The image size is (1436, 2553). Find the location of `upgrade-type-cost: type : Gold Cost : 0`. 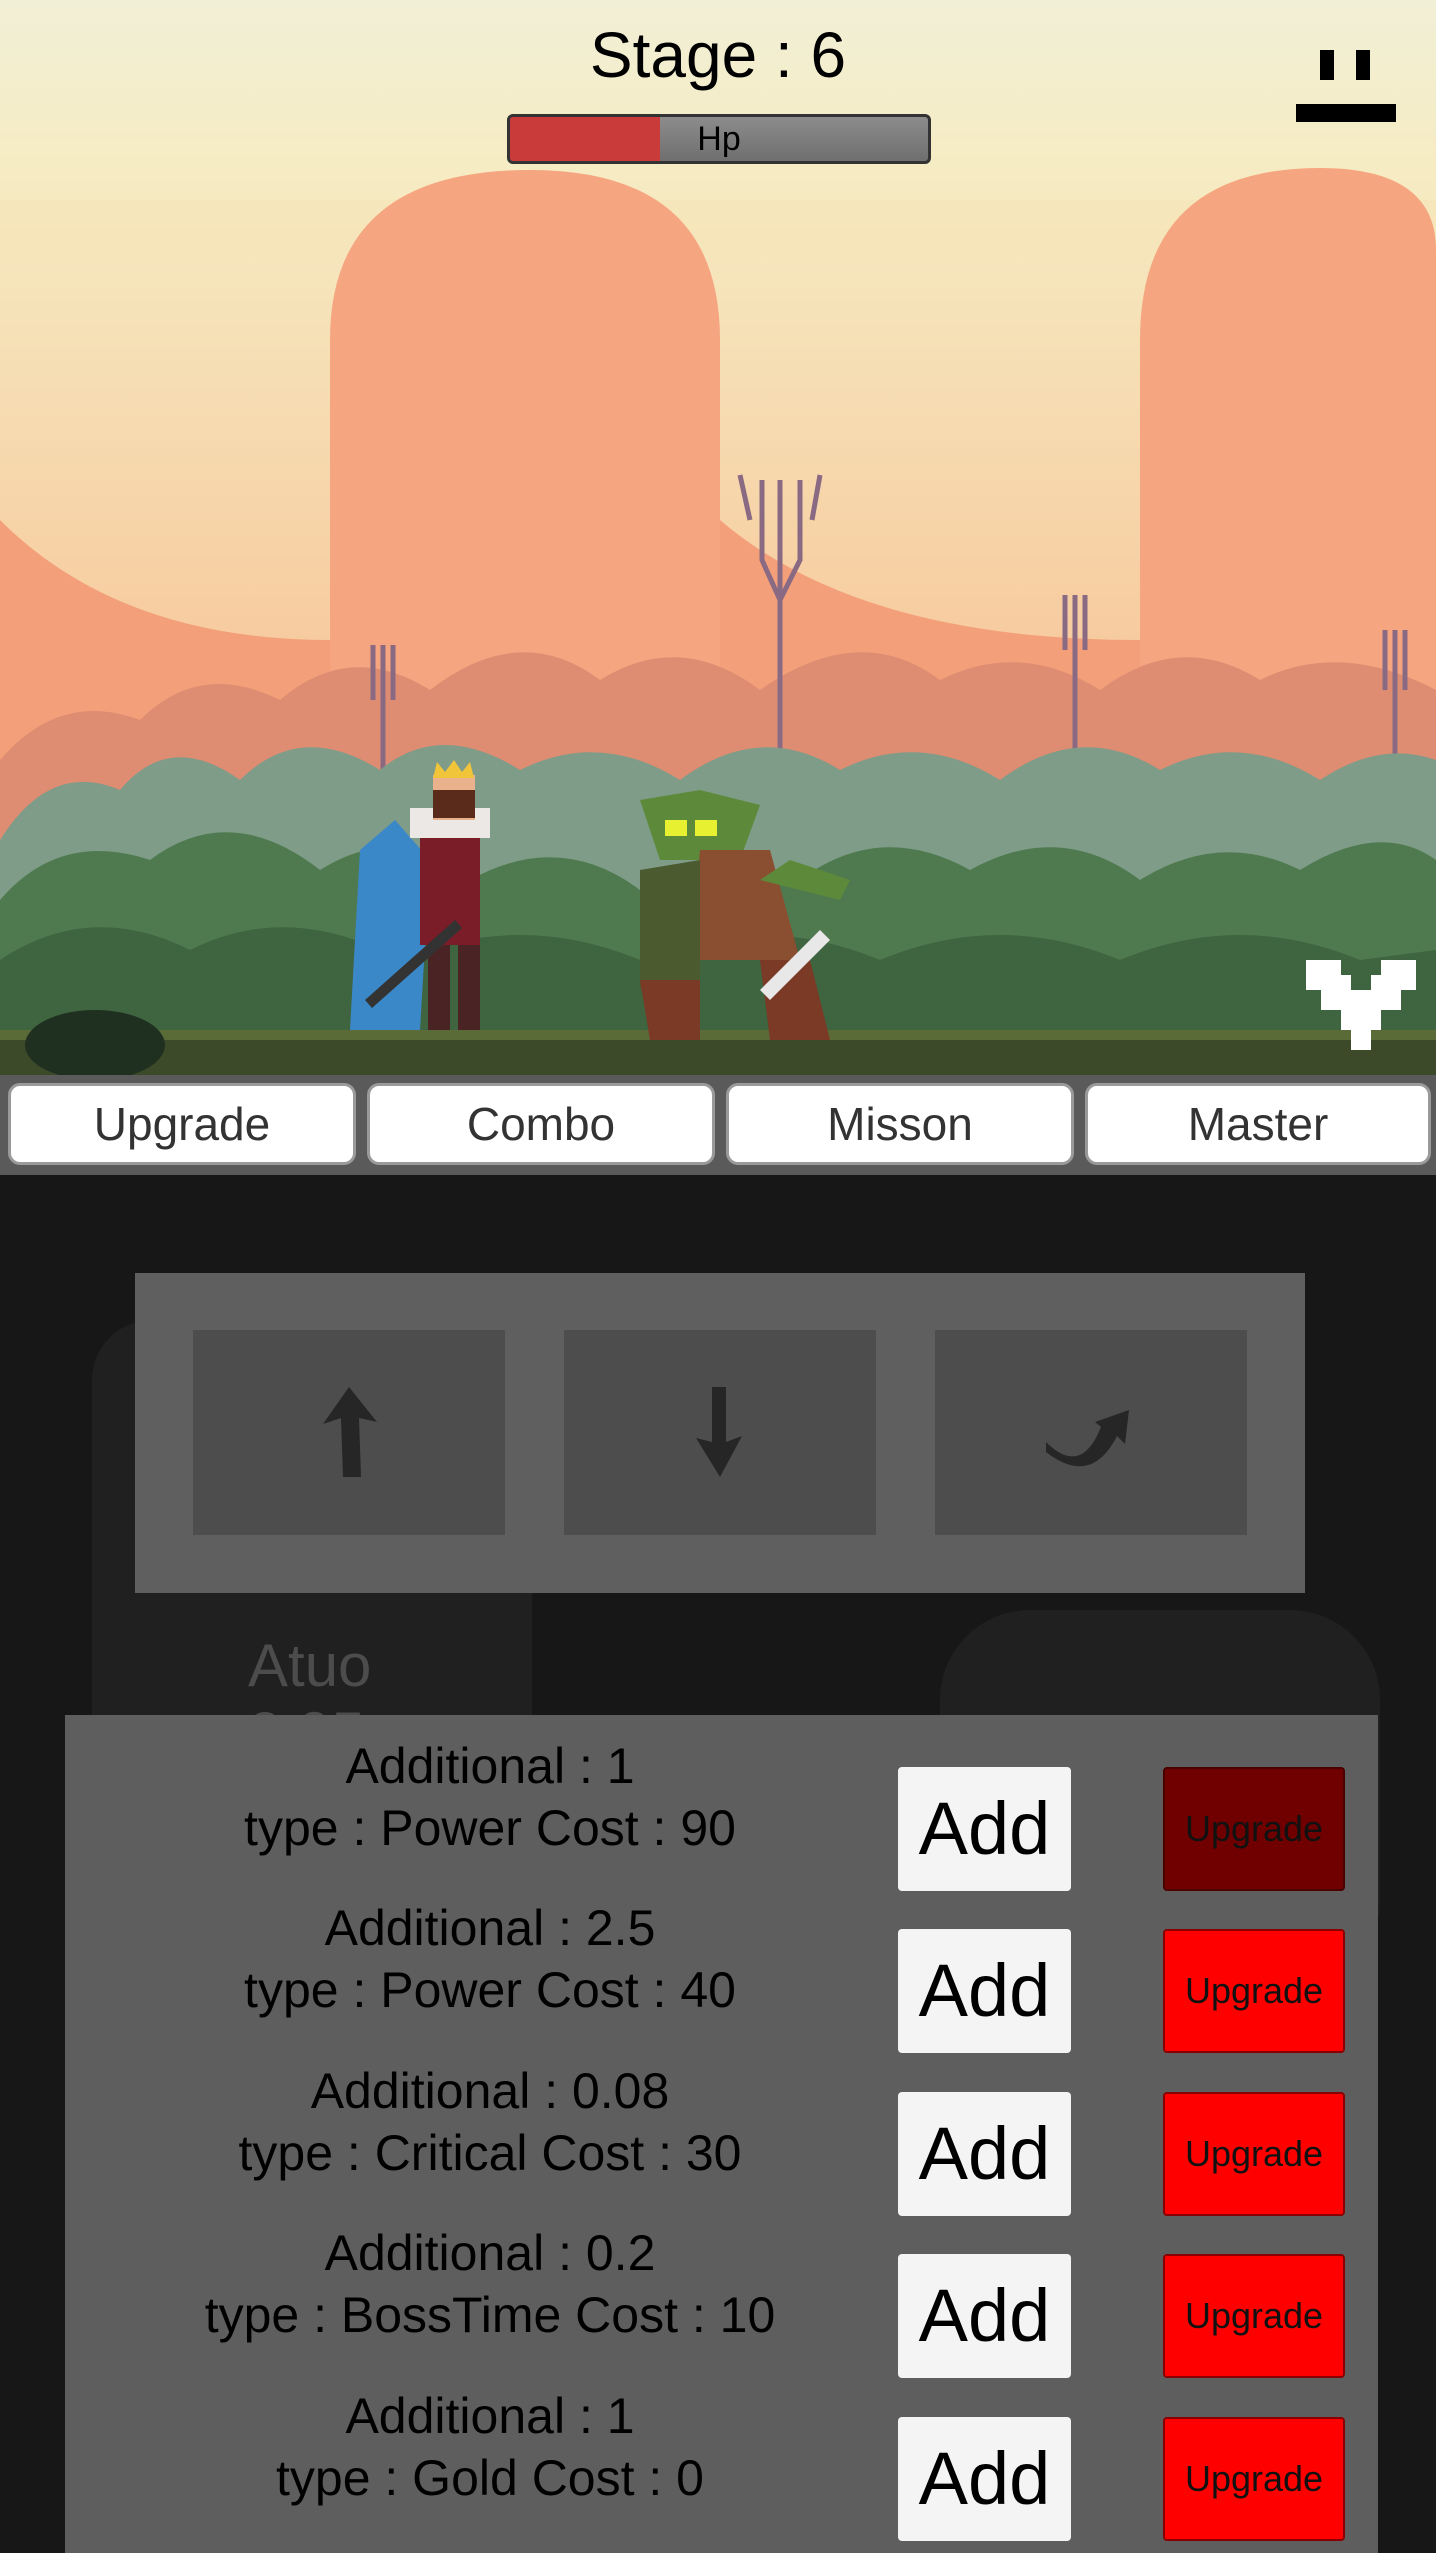

upgrade-type-cost: type : Gold Cost : 0 is located at coordinates (490, 2478).